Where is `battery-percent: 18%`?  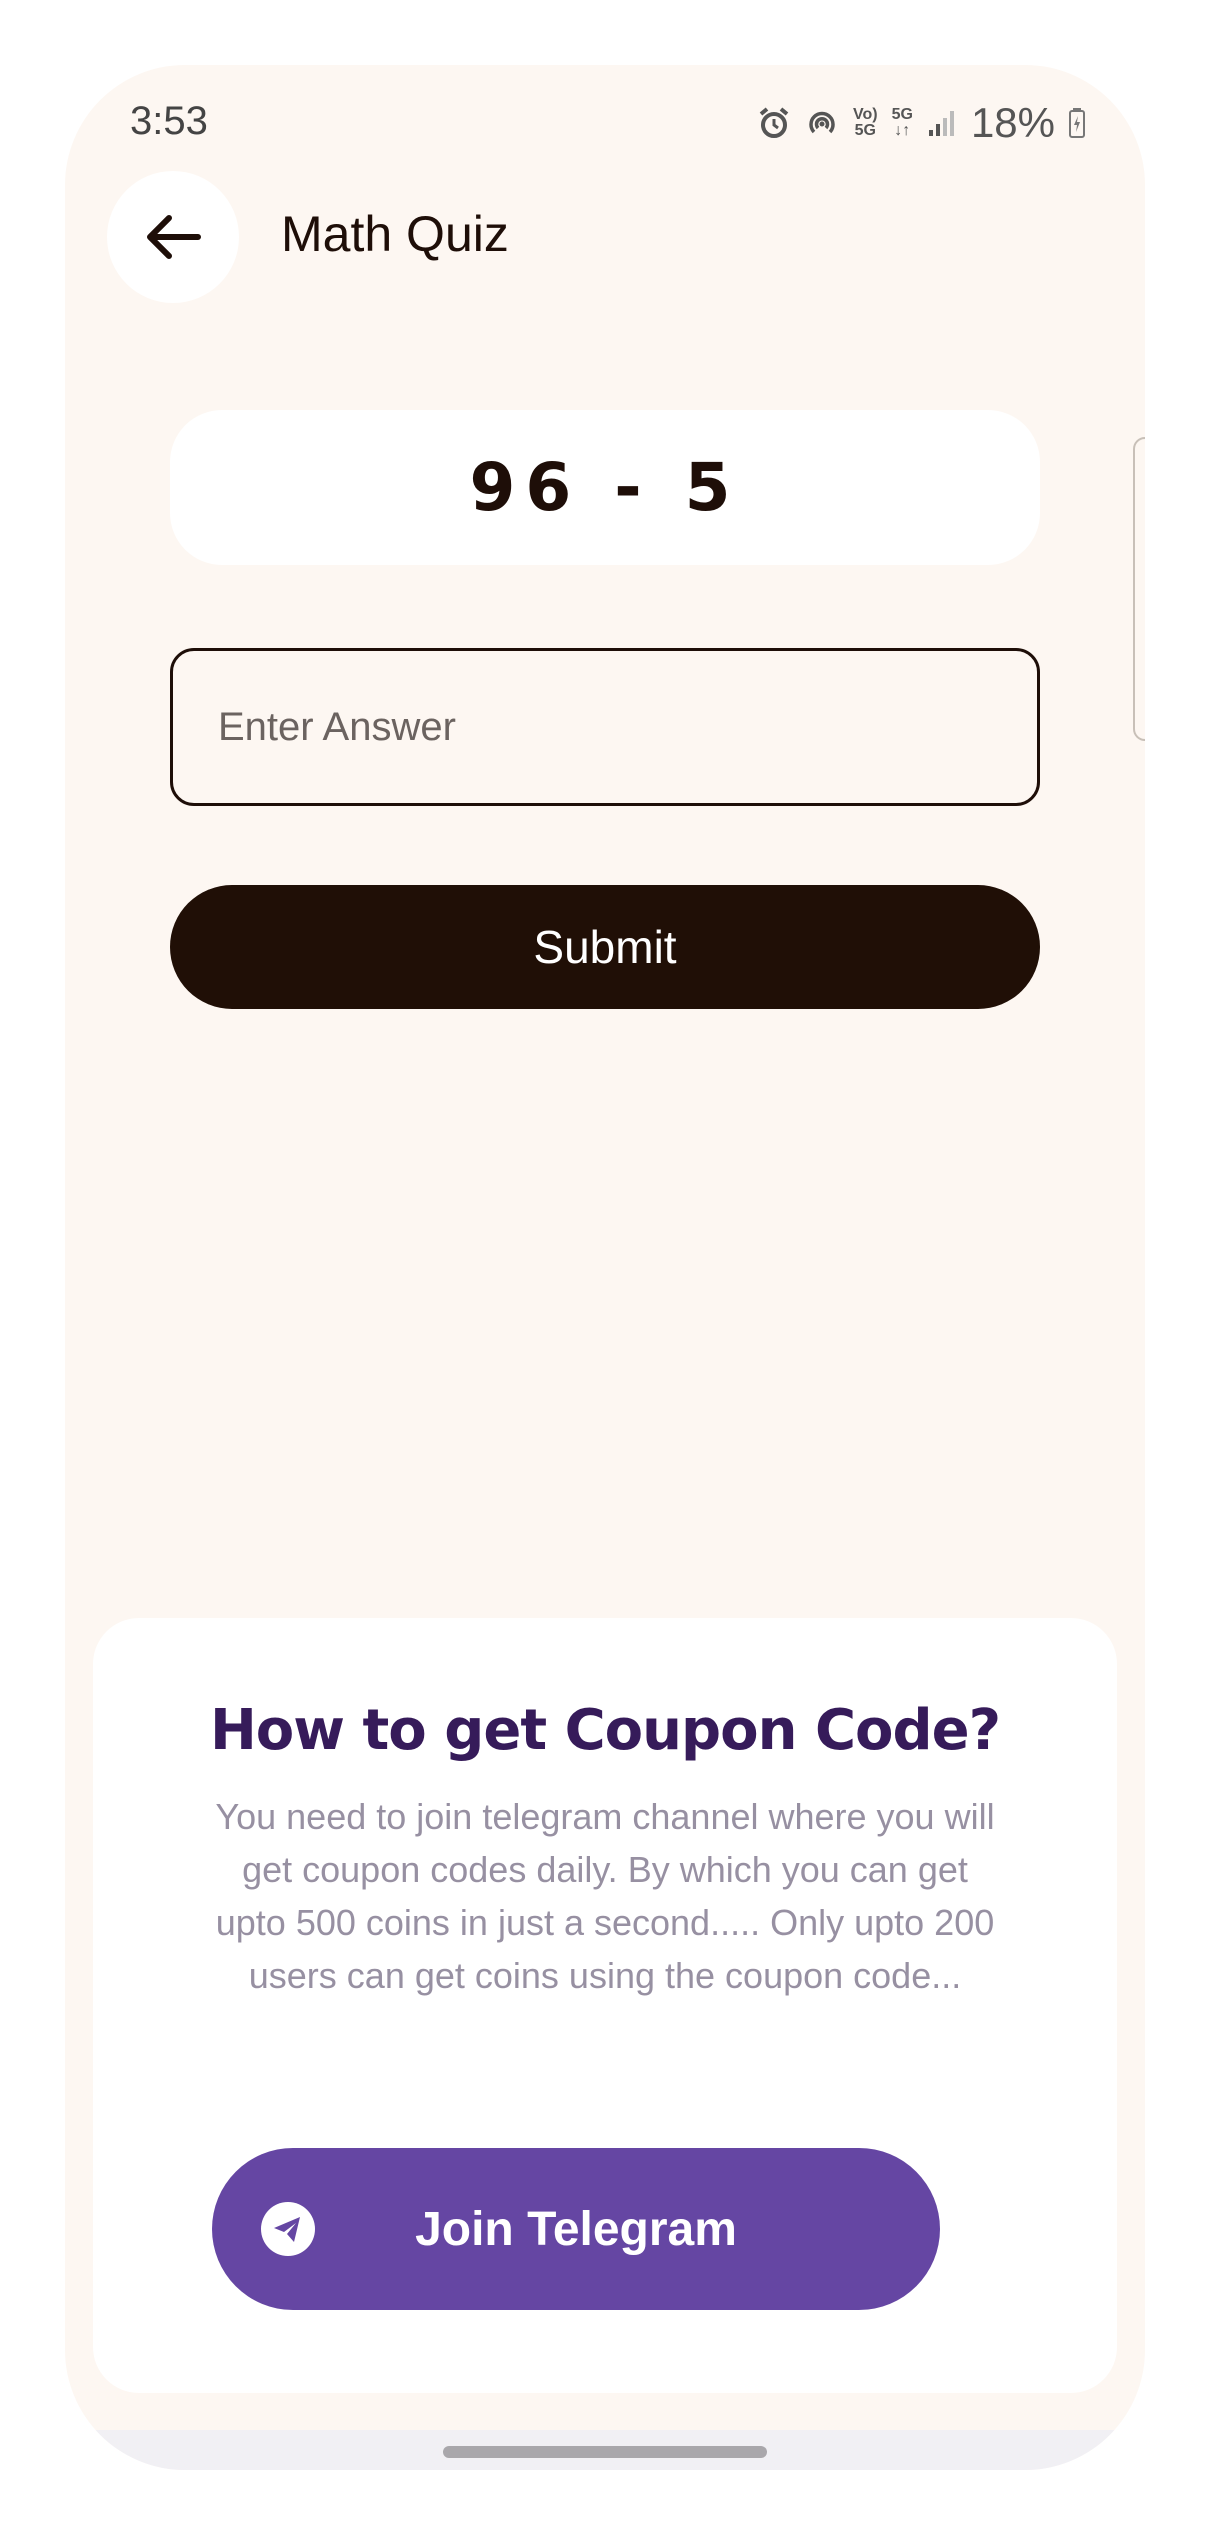 battery-percent: 18% is located at coordinates (1012, 122).